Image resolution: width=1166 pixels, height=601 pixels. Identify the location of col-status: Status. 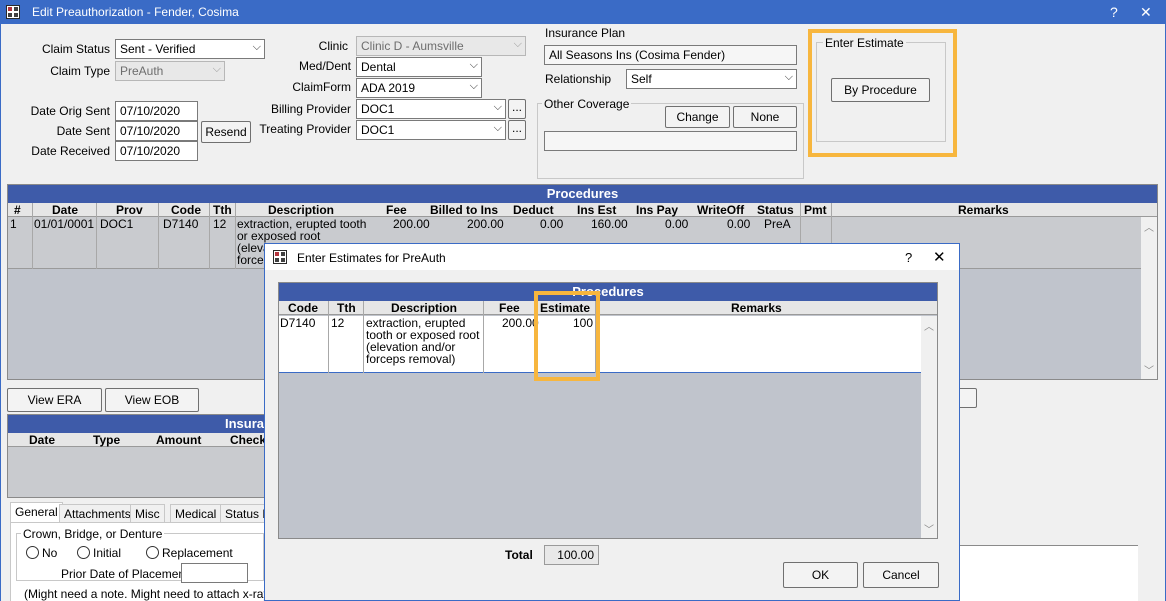
(775, 210).